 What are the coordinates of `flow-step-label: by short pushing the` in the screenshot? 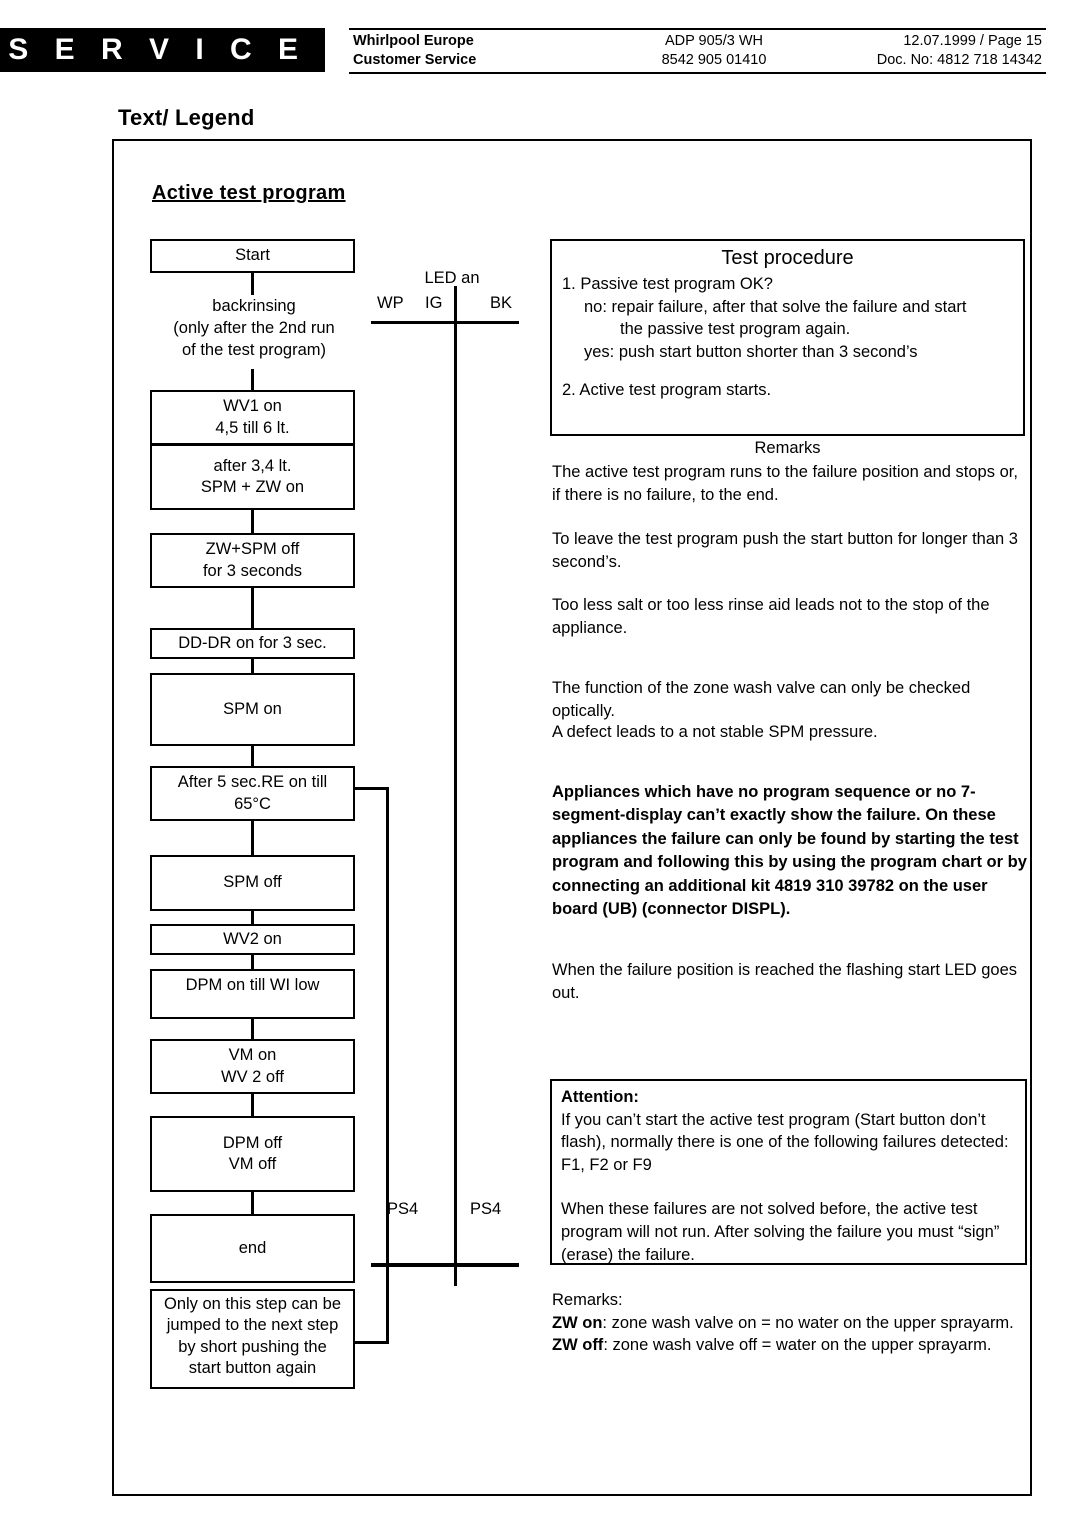 It's located at (252, 1346).